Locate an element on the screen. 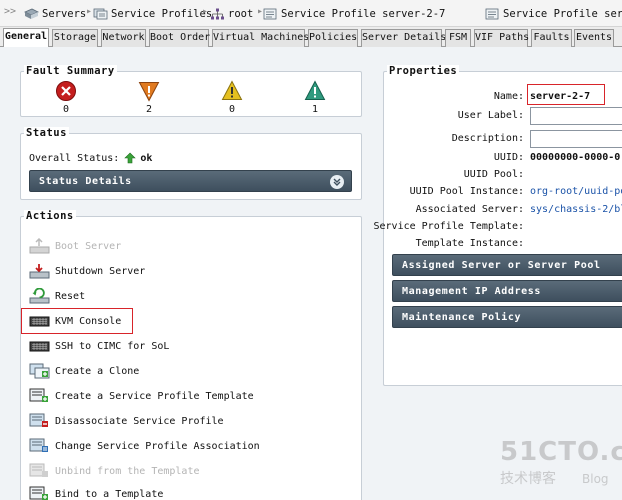 This screenshot has width=622, height=500. breadcrumb-item-root: root is located at coordinates (231, 14).